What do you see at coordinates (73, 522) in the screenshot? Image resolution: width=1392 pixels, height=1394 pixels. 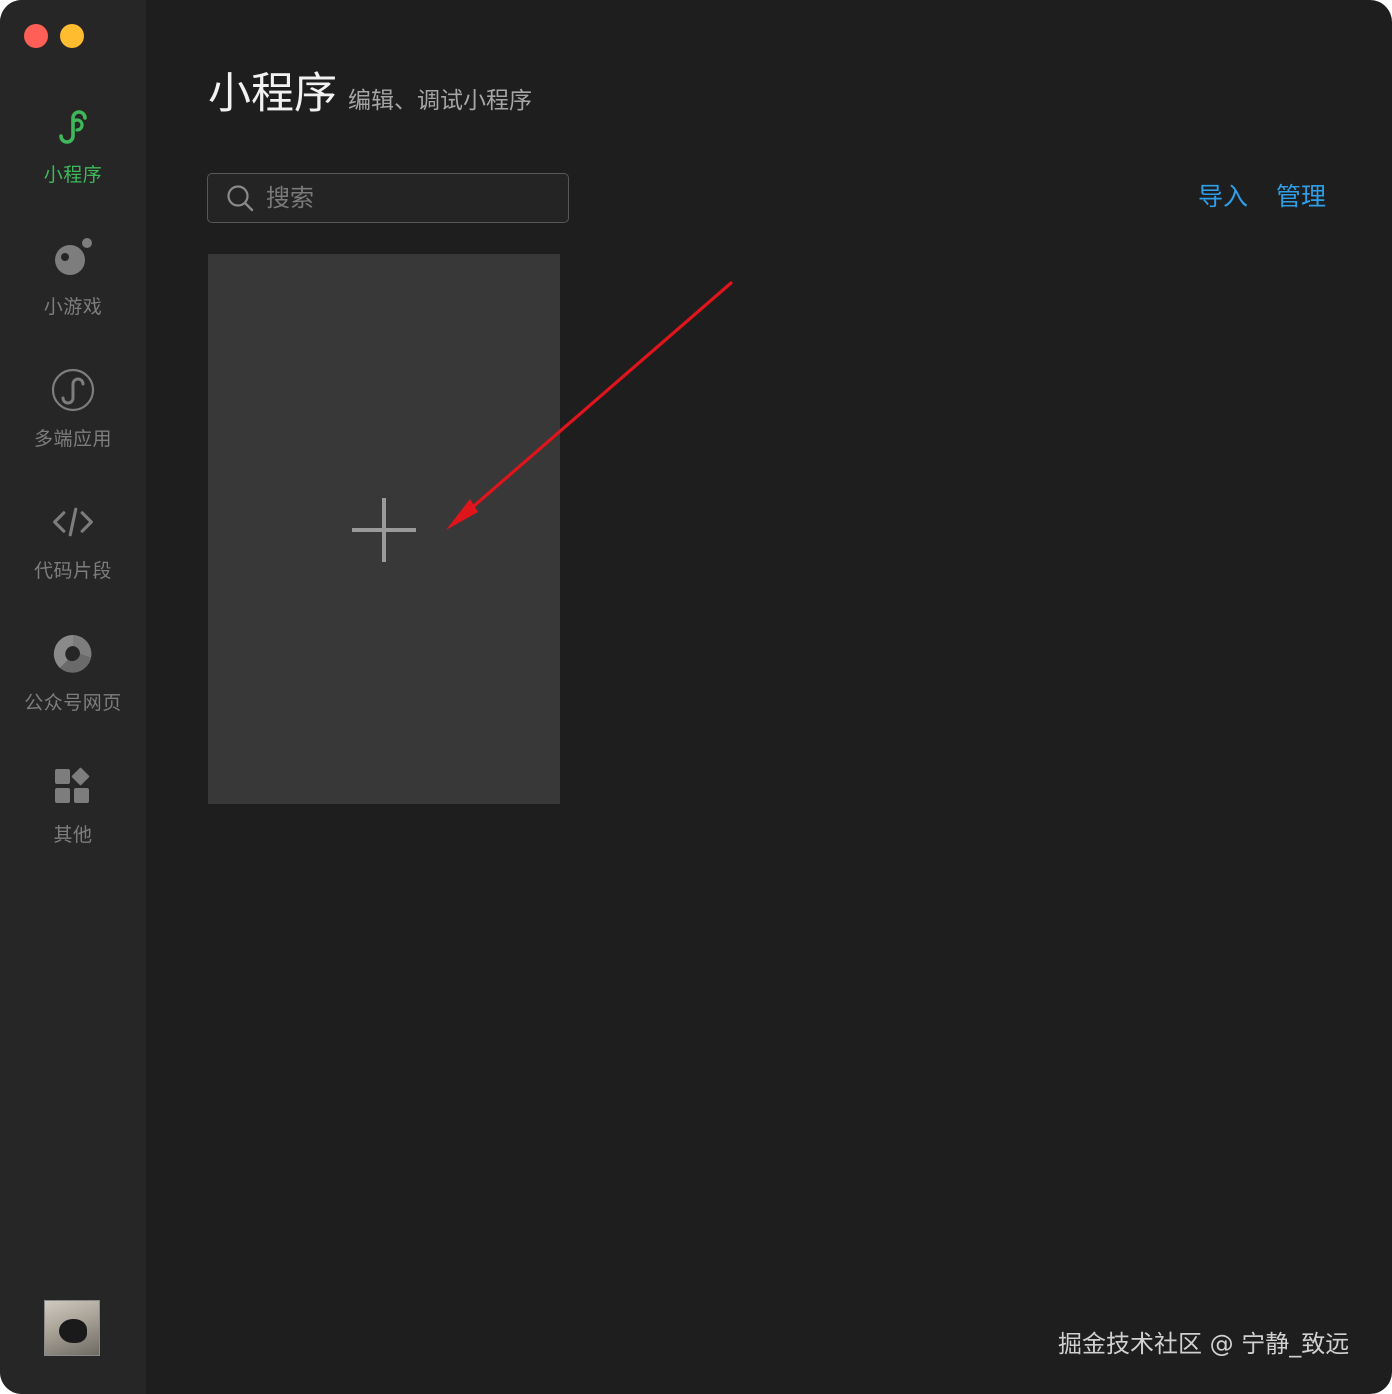 I see `code-icon` at bounding box center [73, 522].